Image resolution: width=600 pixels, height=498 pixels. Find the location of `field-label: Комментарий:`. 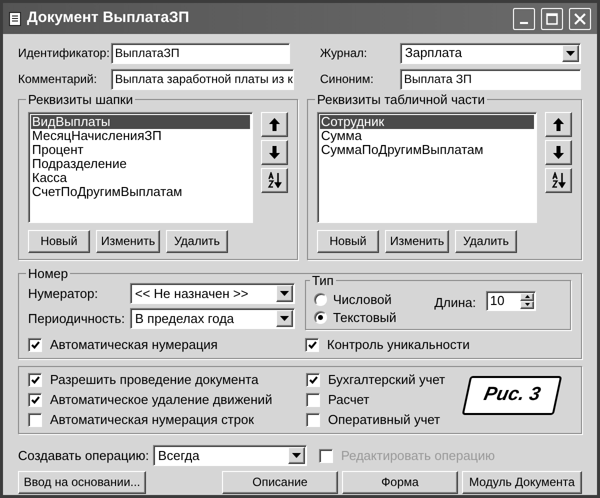

field-label: Комментарий: is located at coordinates (58, 79).